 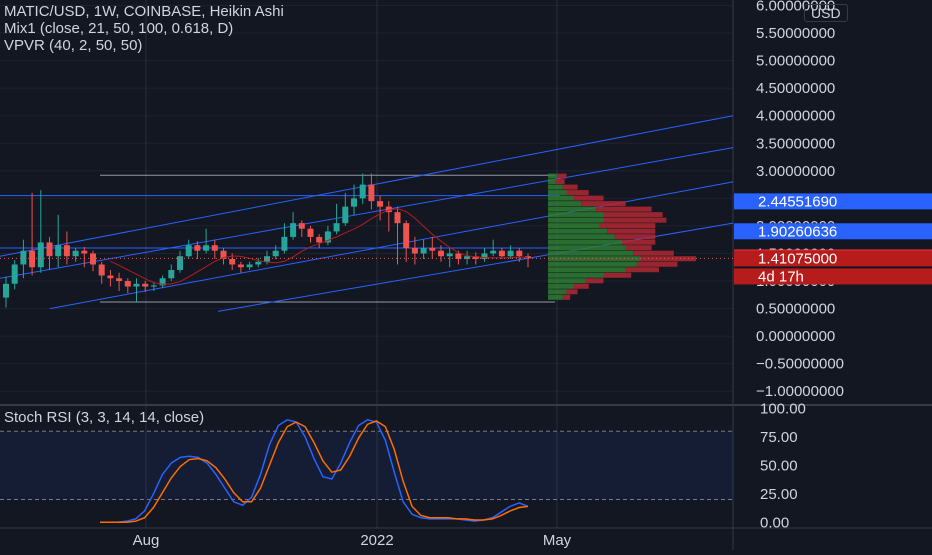 I want to click on indicator-legend-vpvr: VPVR (40, 2, 50, 50), so click(x=73, y=45).